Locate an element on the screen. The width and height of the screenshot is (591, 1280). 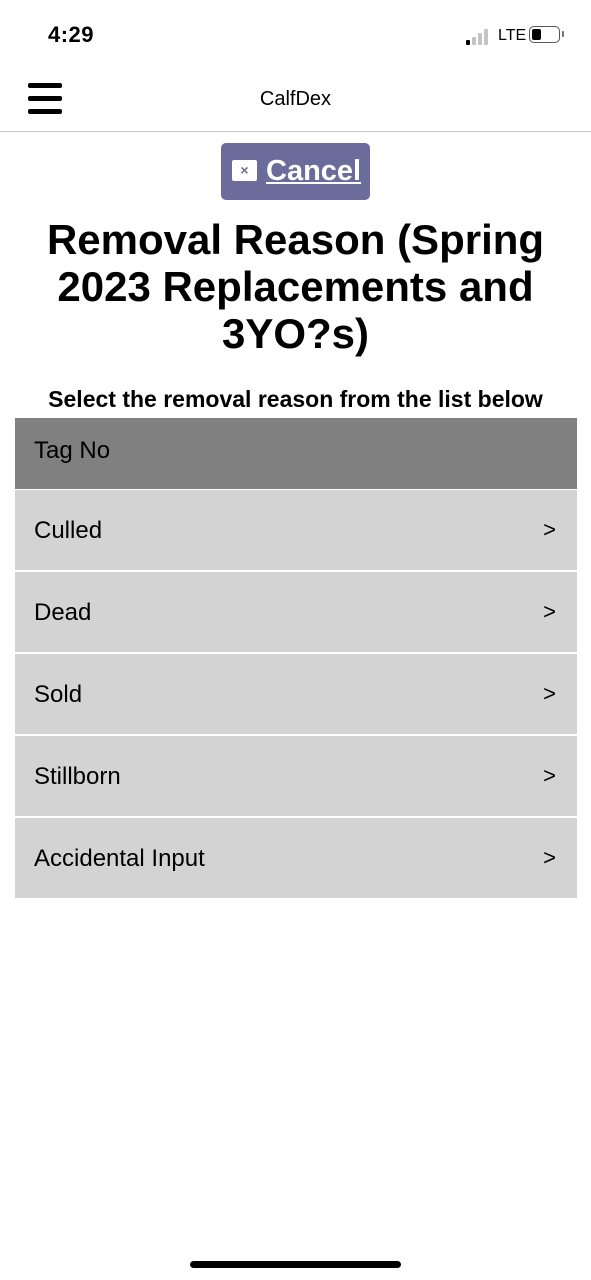
battery-cap is located at coordinates (563, 34).